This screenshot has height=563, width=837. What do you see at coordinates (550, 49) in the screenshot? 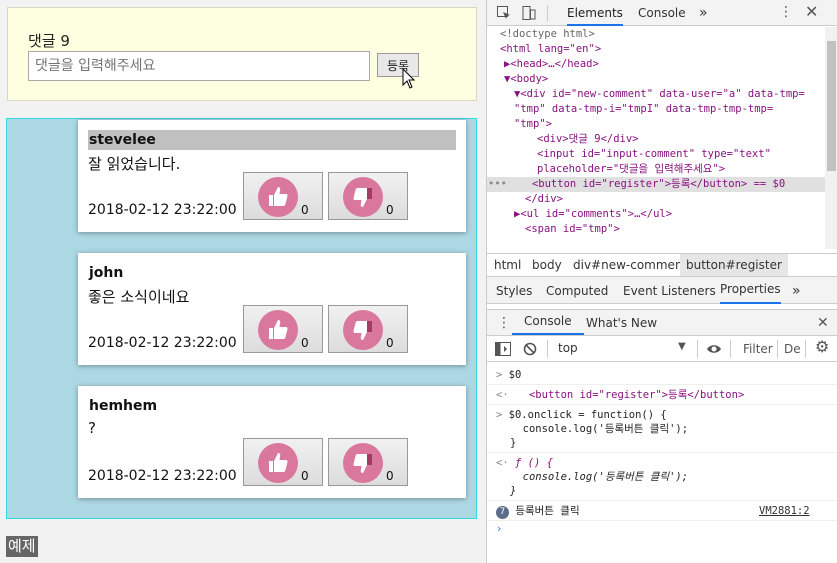
I see `dom-line: <html lang="en">` at bounding box center [550, 49].